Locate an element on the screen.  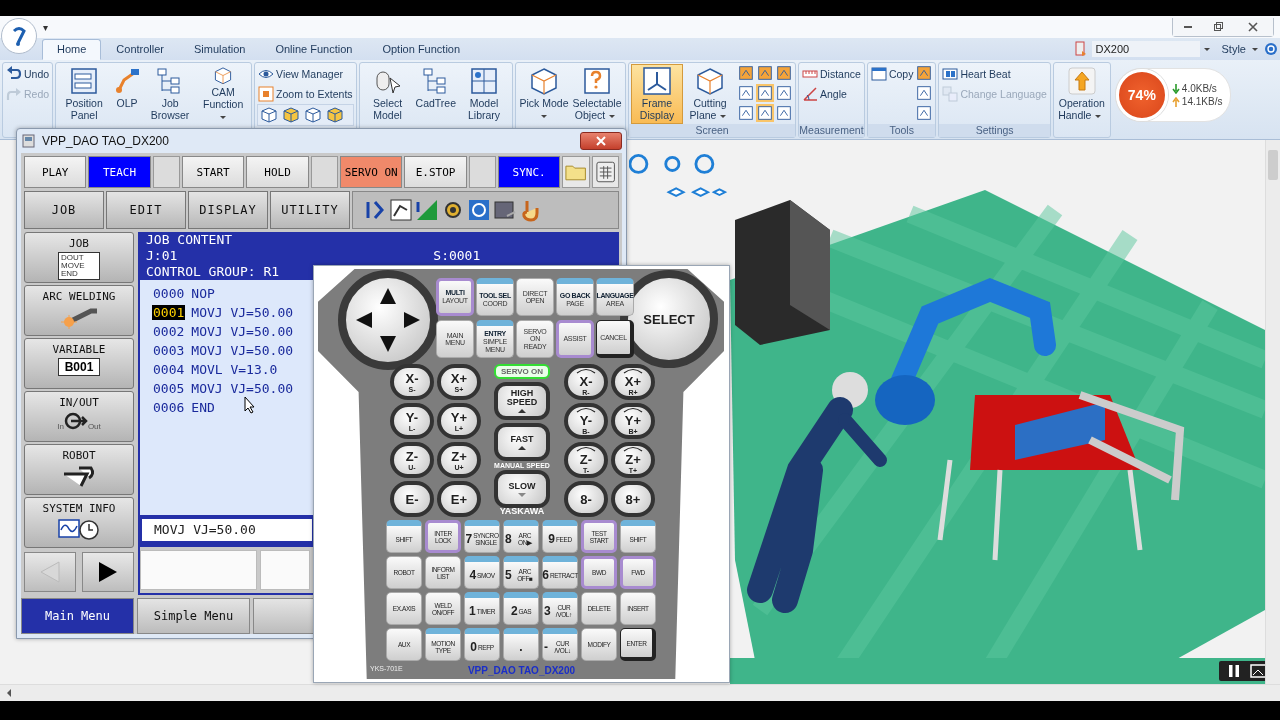
line-number: 0004 is located at coordinates (169, 369).